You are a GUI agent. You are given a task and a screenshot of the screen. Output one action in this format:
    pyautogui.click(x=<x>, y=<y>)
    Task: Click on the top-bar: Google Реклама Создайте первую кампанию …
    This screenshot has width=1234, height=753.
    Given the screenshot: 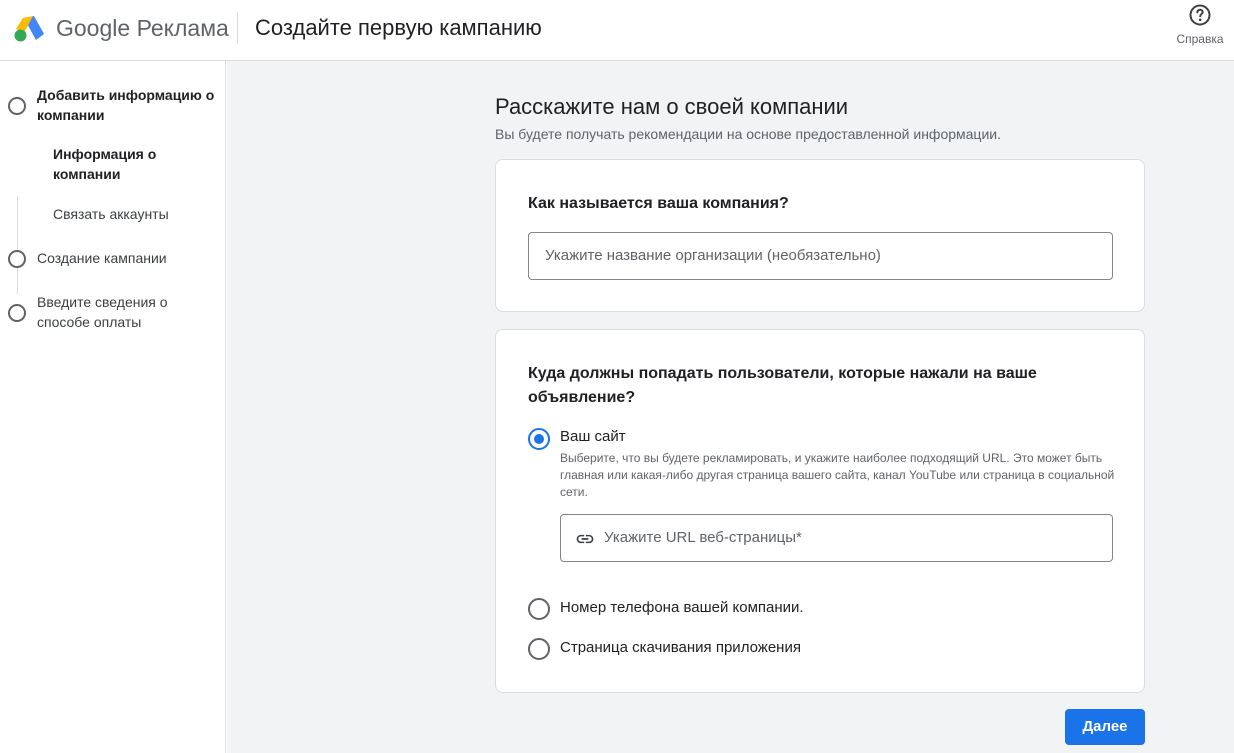 What is the action you would take?
    pyautogui.click(x=617, y=30)
    